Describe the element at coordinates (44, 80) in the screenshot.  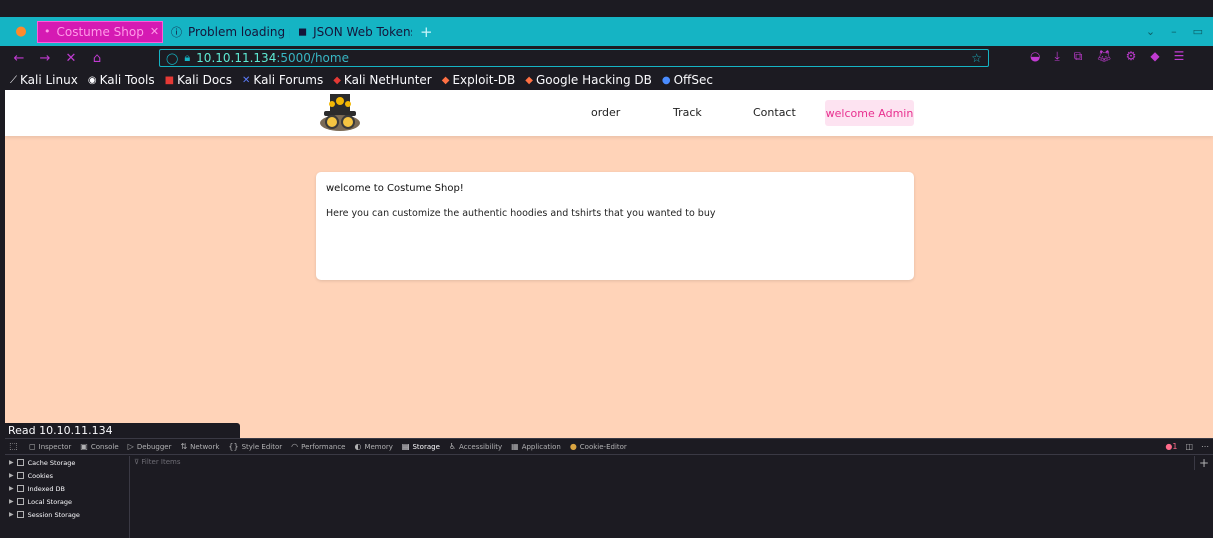
I see `bookmark-kali-linux: ⟋ Kali Linux` at that location.